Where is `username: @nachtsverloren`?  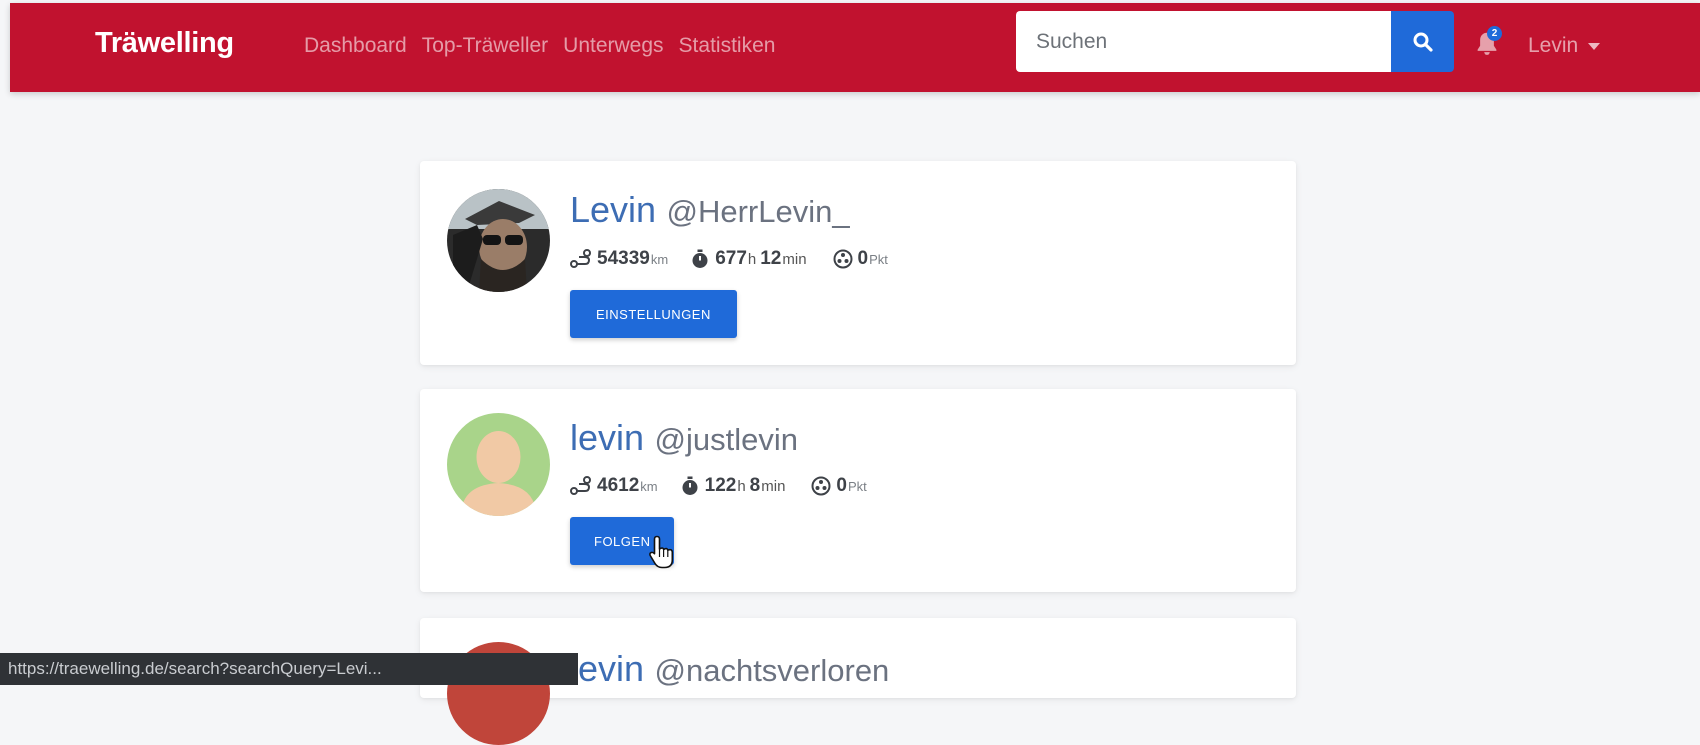 username: @nachtsverloren is located at coordinates (772, 670).